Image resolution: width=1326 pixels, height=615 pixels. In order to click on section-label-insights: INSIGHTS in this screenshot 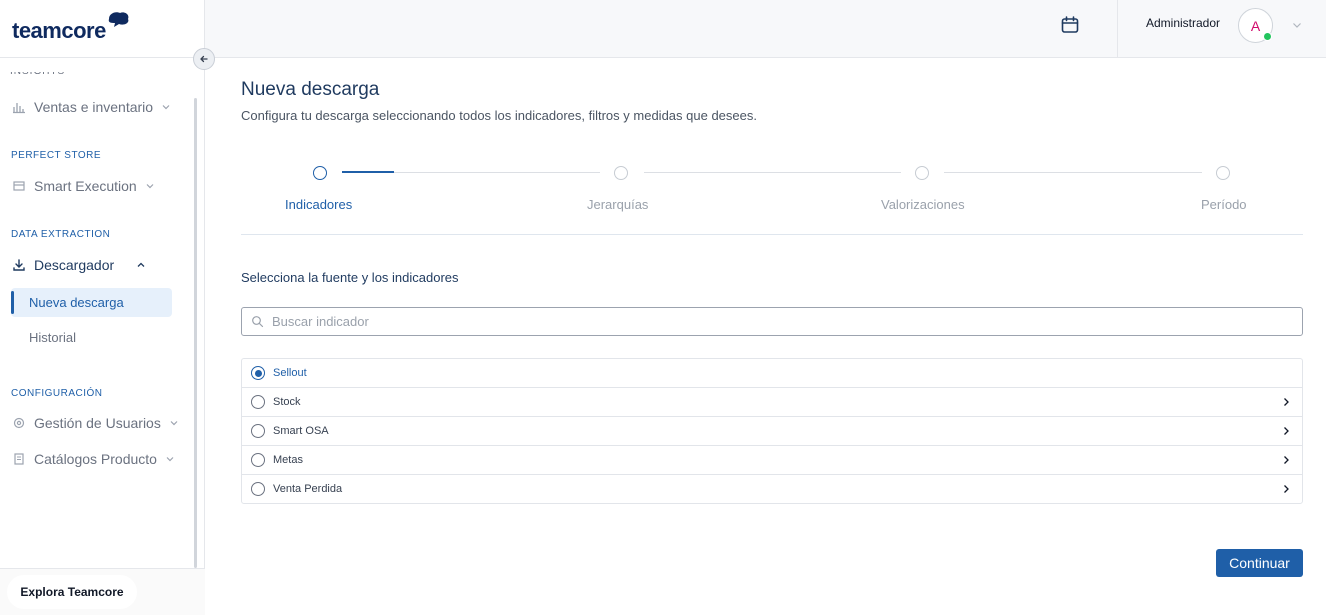, I will do `click(37, 75)`.